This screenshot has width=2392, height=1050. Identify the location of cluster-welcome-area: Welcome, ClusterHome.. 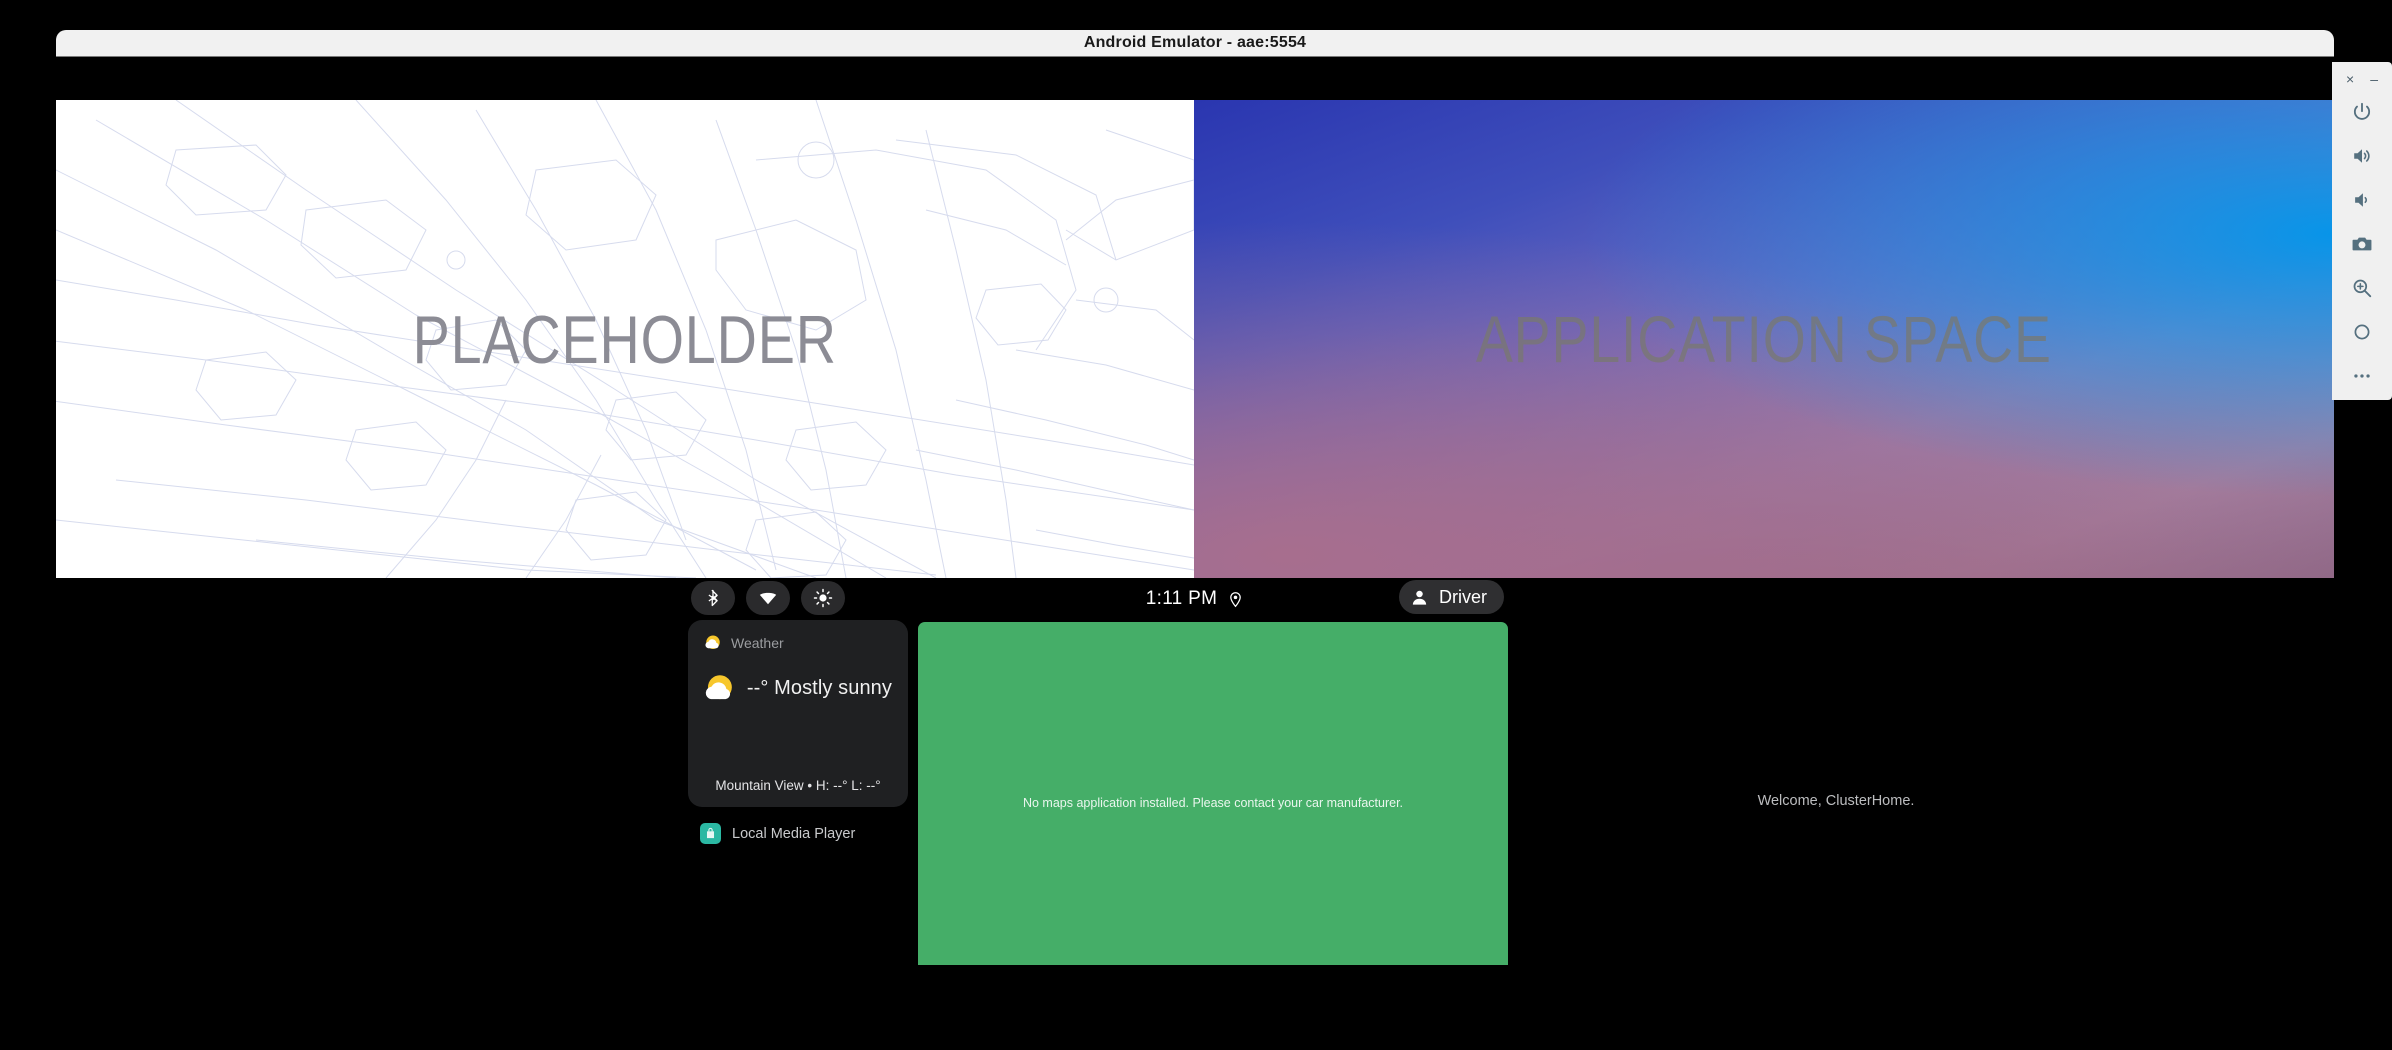
(1836, 797).